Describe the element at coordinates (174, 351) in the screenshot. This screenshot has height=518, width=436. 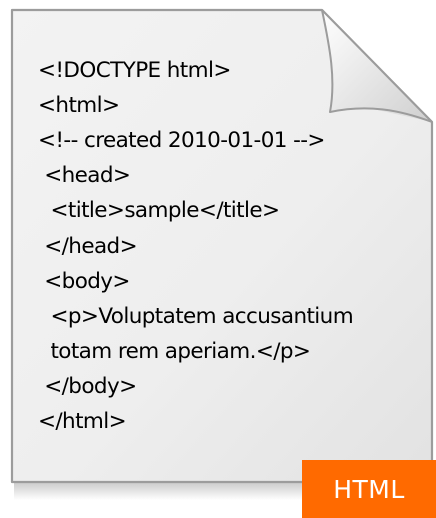
I see `code-line: totam rem aperiam.</p>` at that location.